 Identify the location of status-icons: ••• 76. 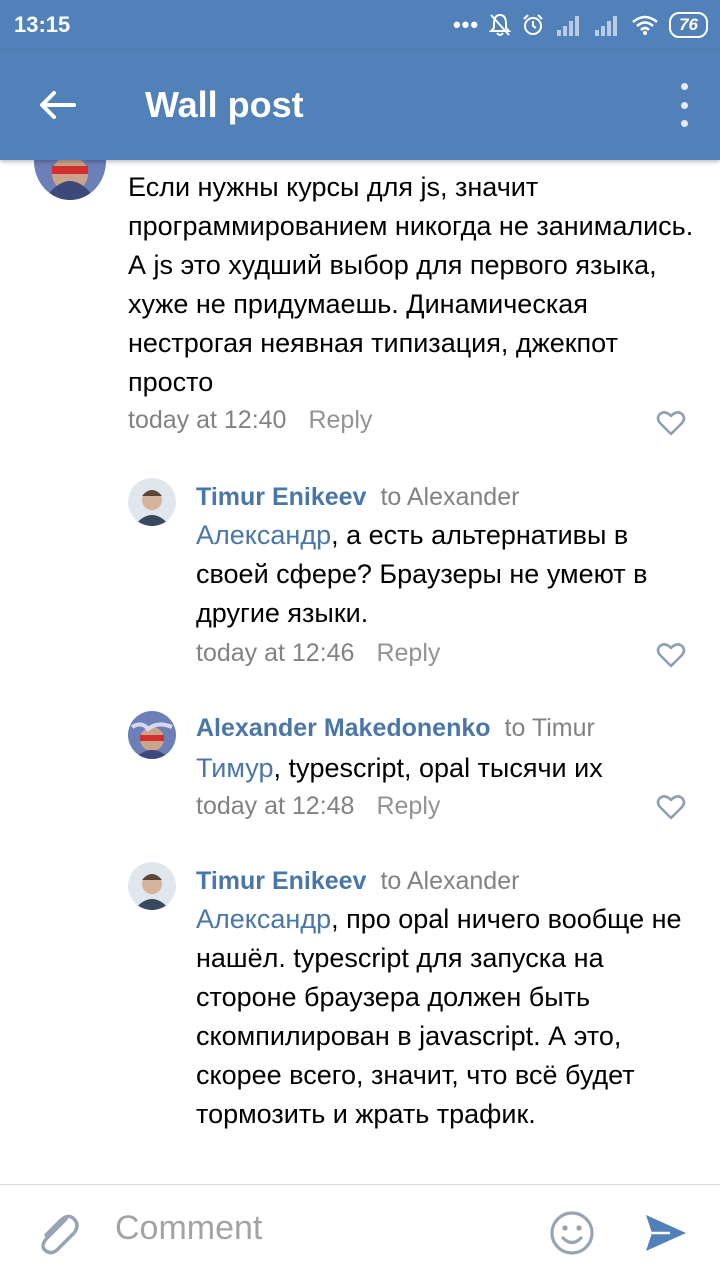
(580, 25).